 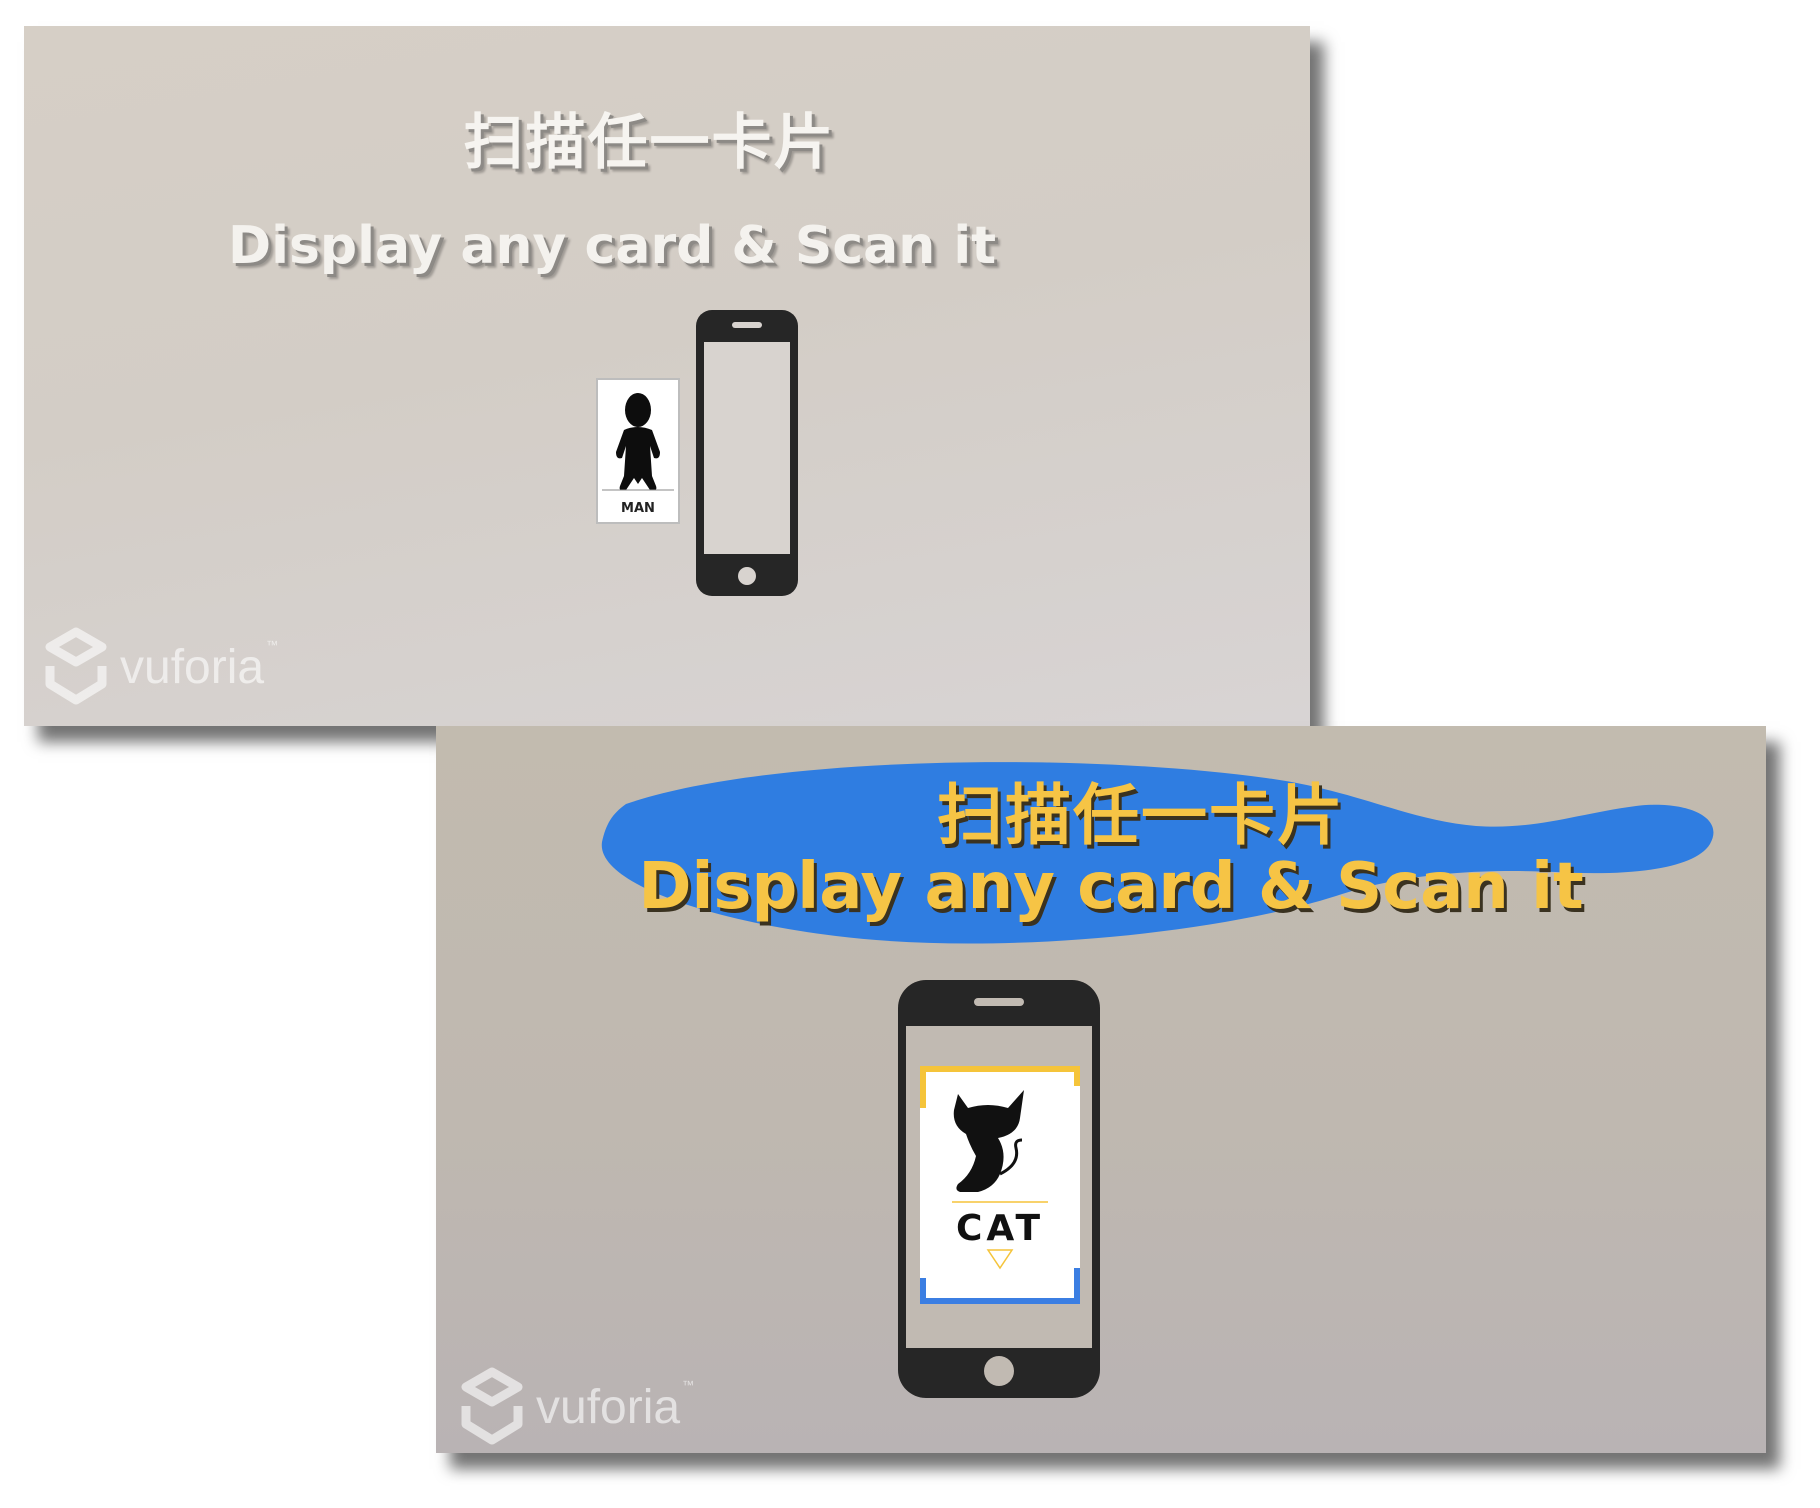 I want to click on cat-card: CAT, so click(x=1000, y=1185).